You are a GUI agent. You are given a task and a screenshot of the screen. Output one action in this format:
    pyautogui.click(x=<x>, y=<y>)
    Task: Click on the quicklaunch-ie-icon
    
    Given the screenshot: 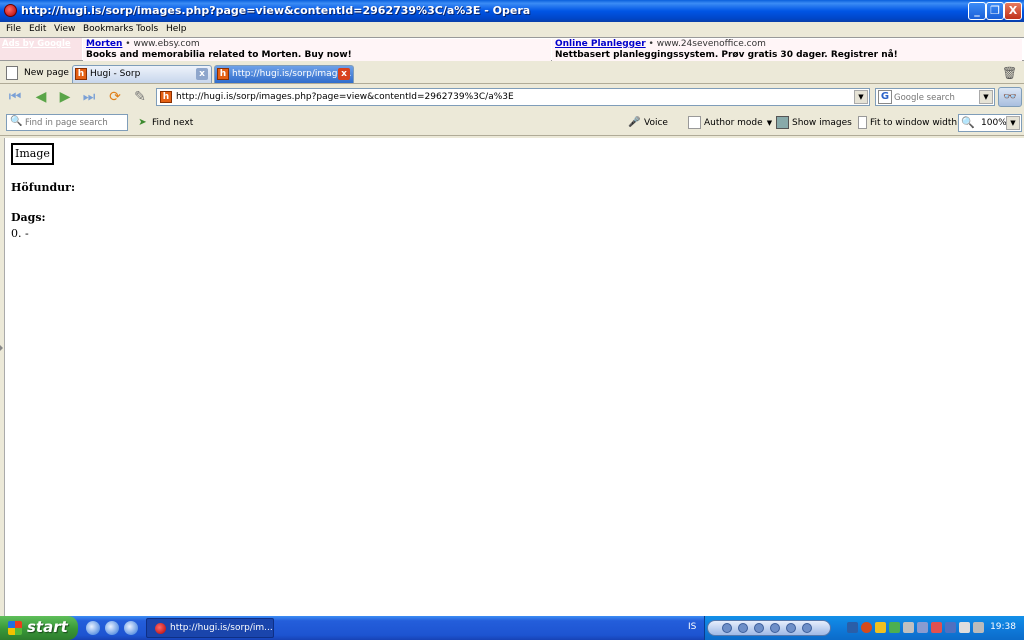 What is the action you would take?
    pyautogui.click(x=112, y=628)
    